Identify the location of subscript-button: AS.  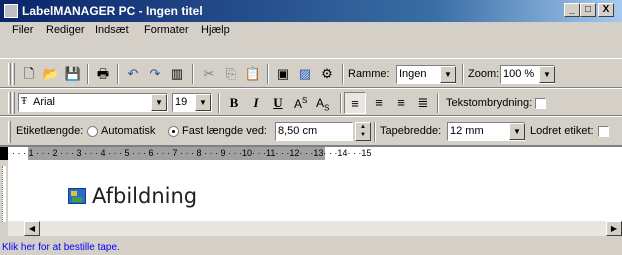
(322, 104).